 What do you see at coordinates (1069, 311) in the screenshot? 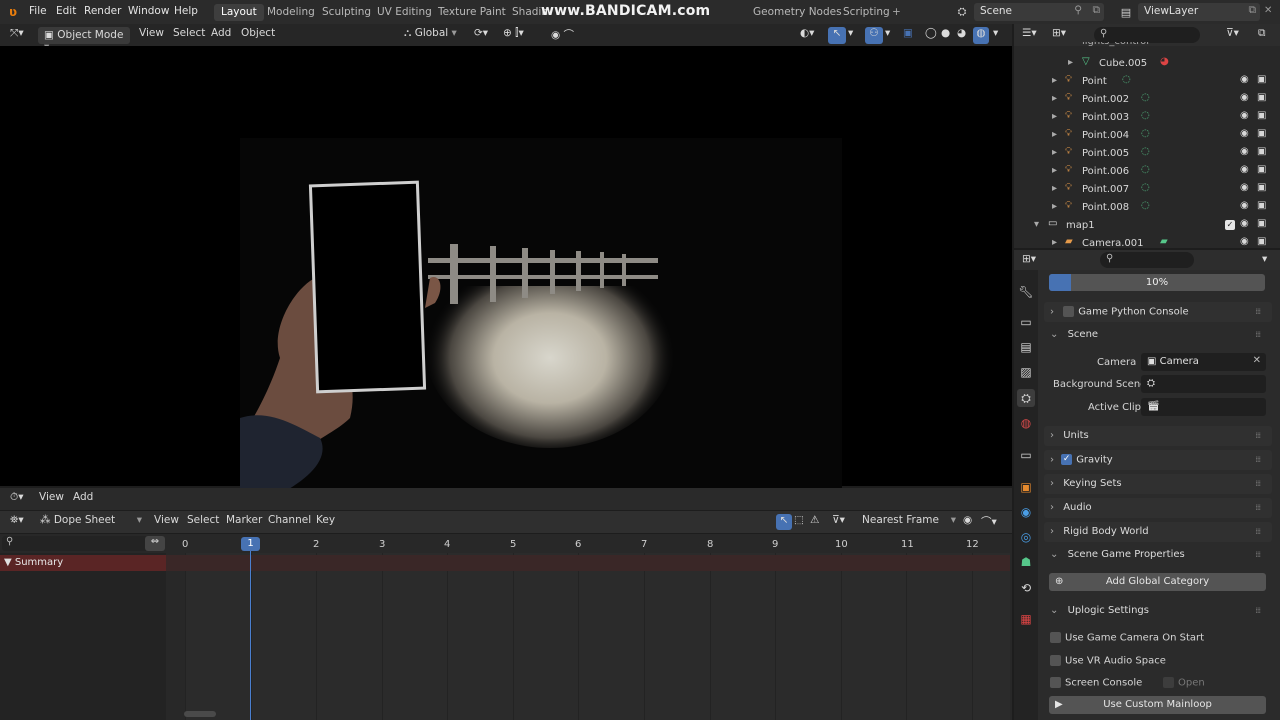
I see `game-python-console-checkbox` at bounding box center [1069, 311].